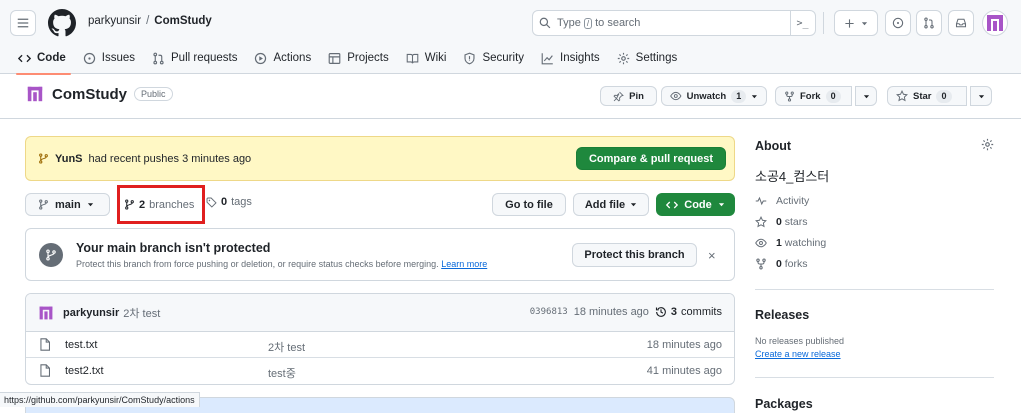 This screenshot has width=1021, height=413. What do you see at coordinates (761, 243) in the screenshot?
I see `eye-icon` at bounding box center [761, 243].